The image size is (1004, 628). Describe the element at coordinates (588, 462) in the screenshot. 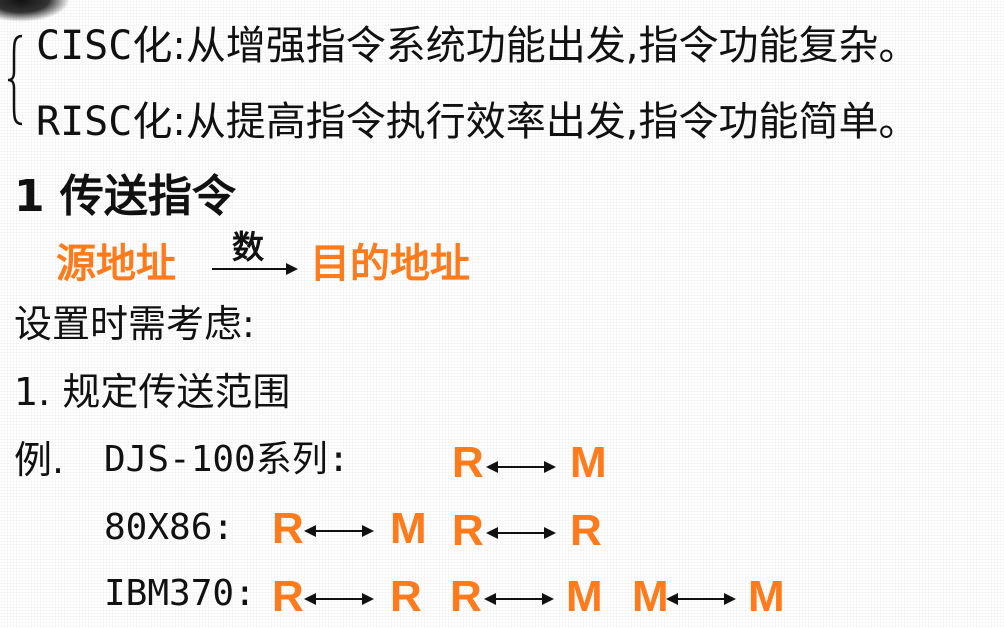

I see `djs-pair-1-right: M` at that location.